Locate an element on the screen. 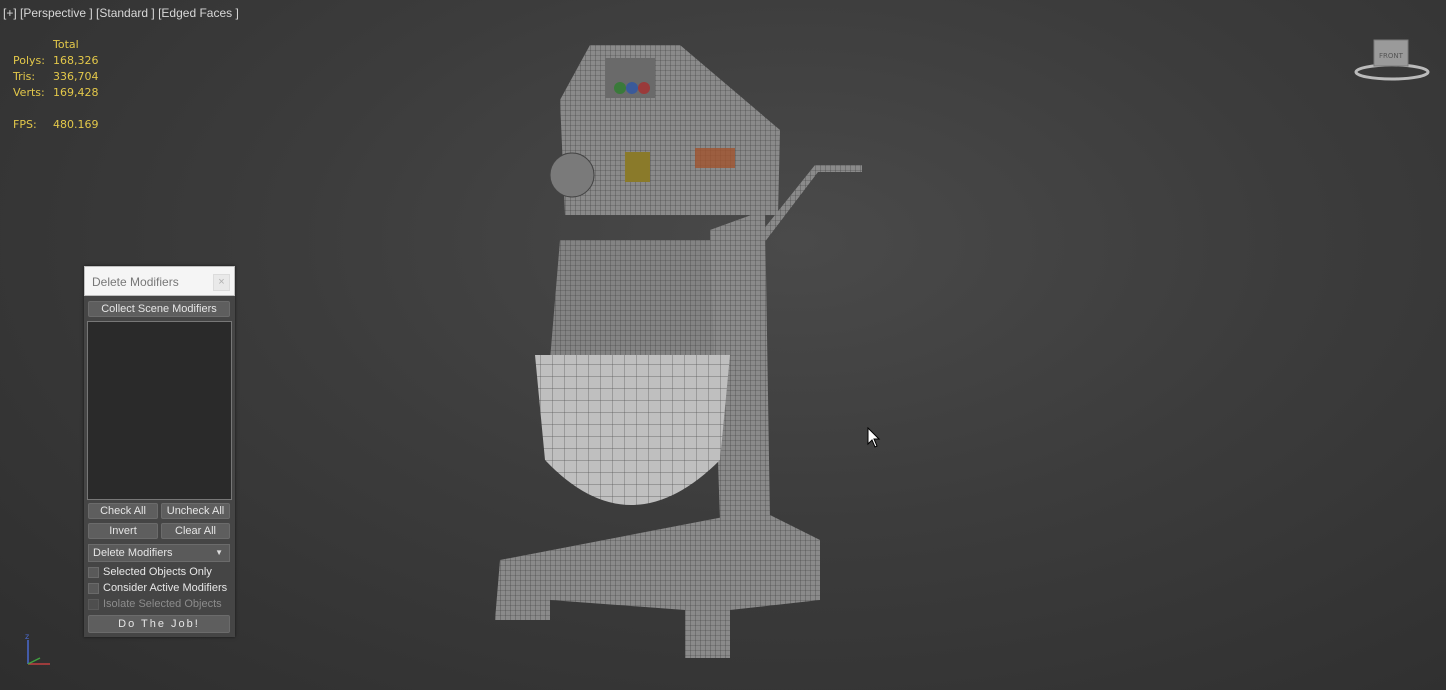  chevron-down-icon: ▼ is located at coordinates (219, 552).